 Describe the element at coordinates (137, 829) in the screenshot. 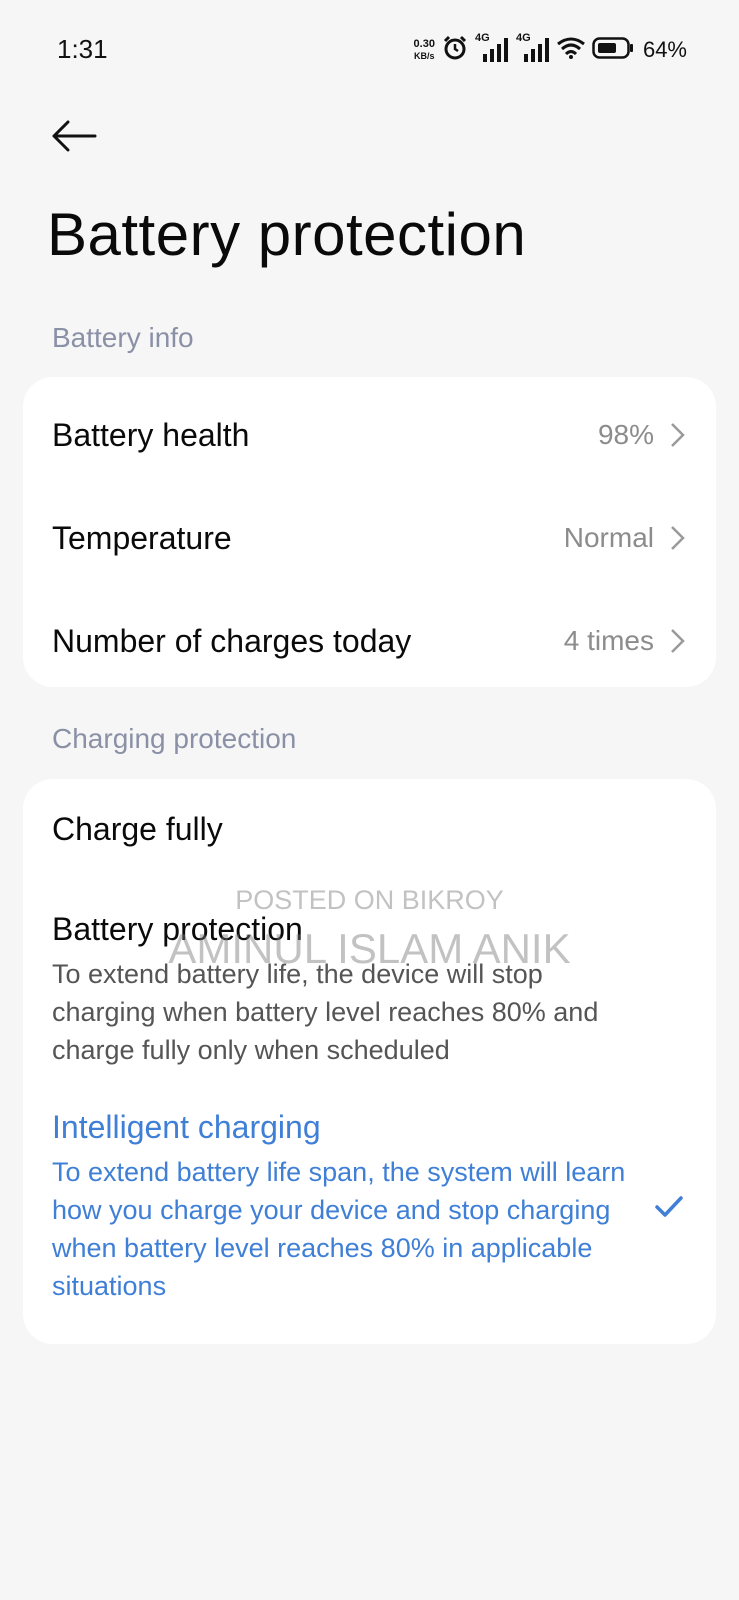

I see `option-title: Charge fully` at that location.